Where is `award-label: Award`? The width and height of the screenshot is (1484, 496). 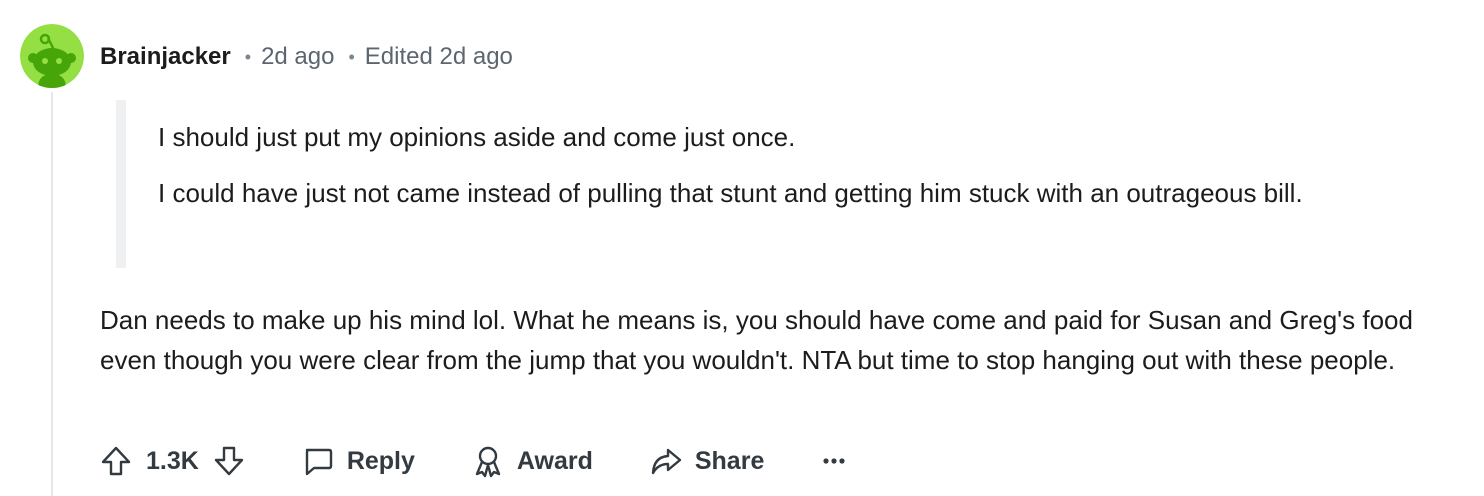
award-label: Award is located at coordinates (554, 460).